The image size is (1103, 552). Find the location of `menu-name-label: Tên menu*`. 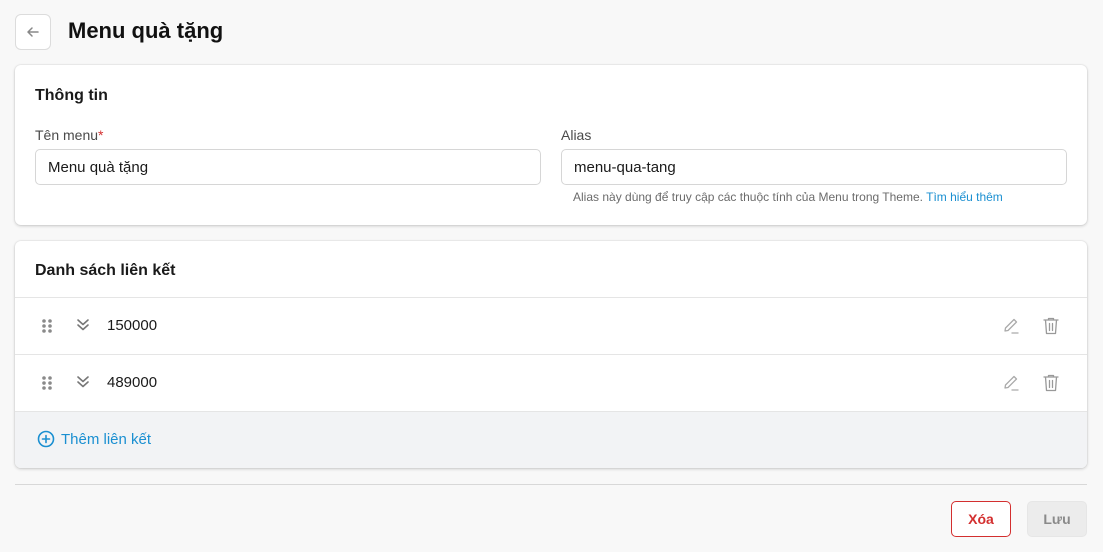

menu-name-label: Tên menu* is located at coordinates (69, 135).